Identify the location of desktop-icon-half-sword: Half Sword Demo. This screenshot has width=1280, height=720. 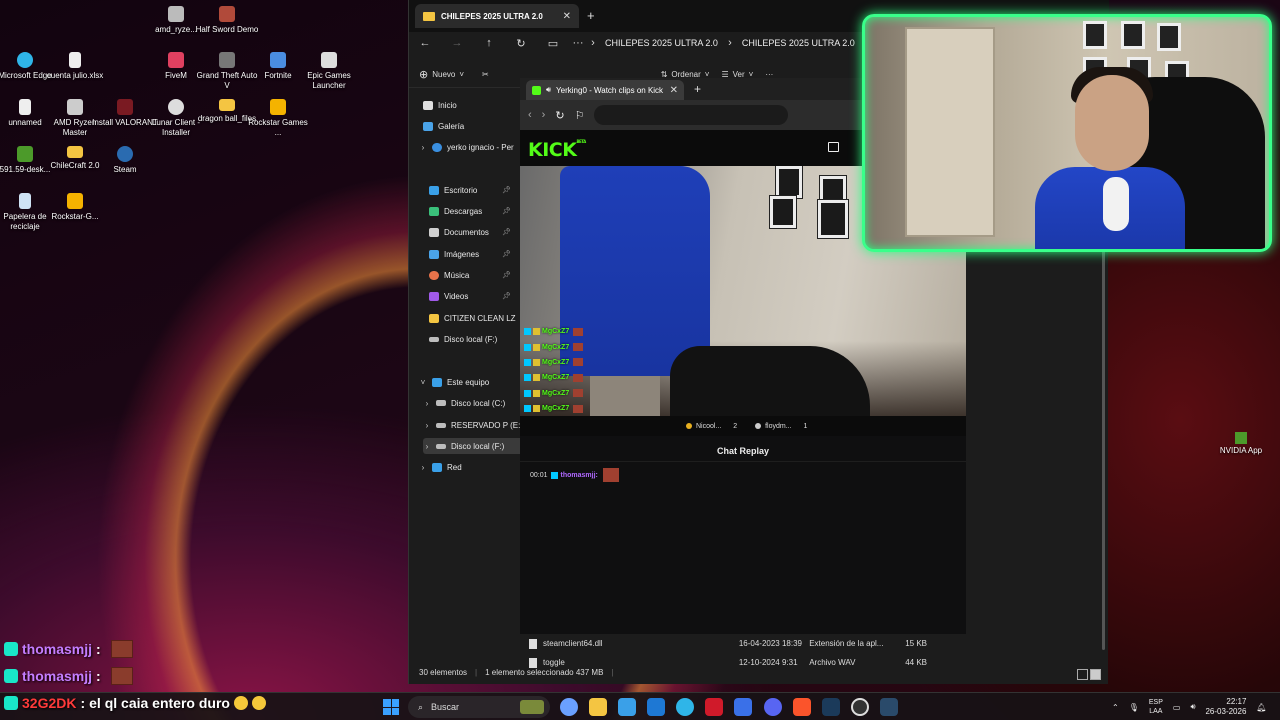
(227, 20).